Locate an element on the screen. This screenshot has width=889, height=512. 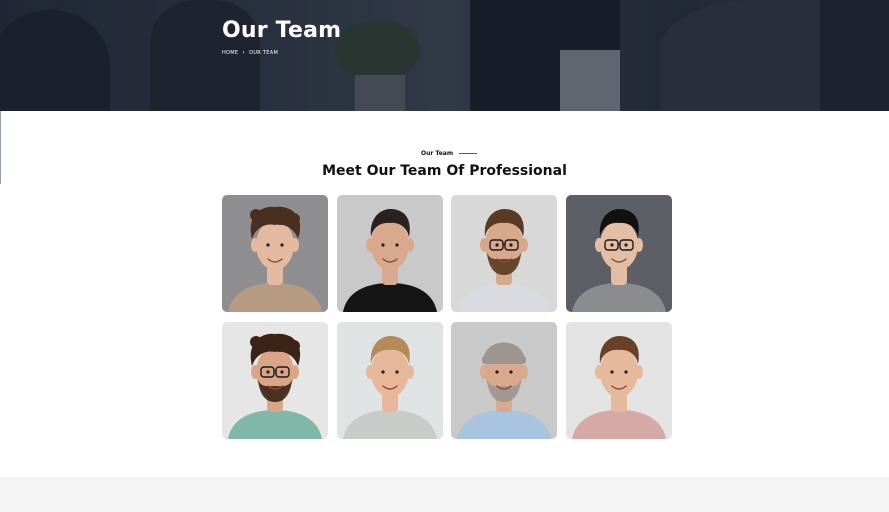
breadcrumb: HOME › OUR TEAM is located at coordinates (250, 52).